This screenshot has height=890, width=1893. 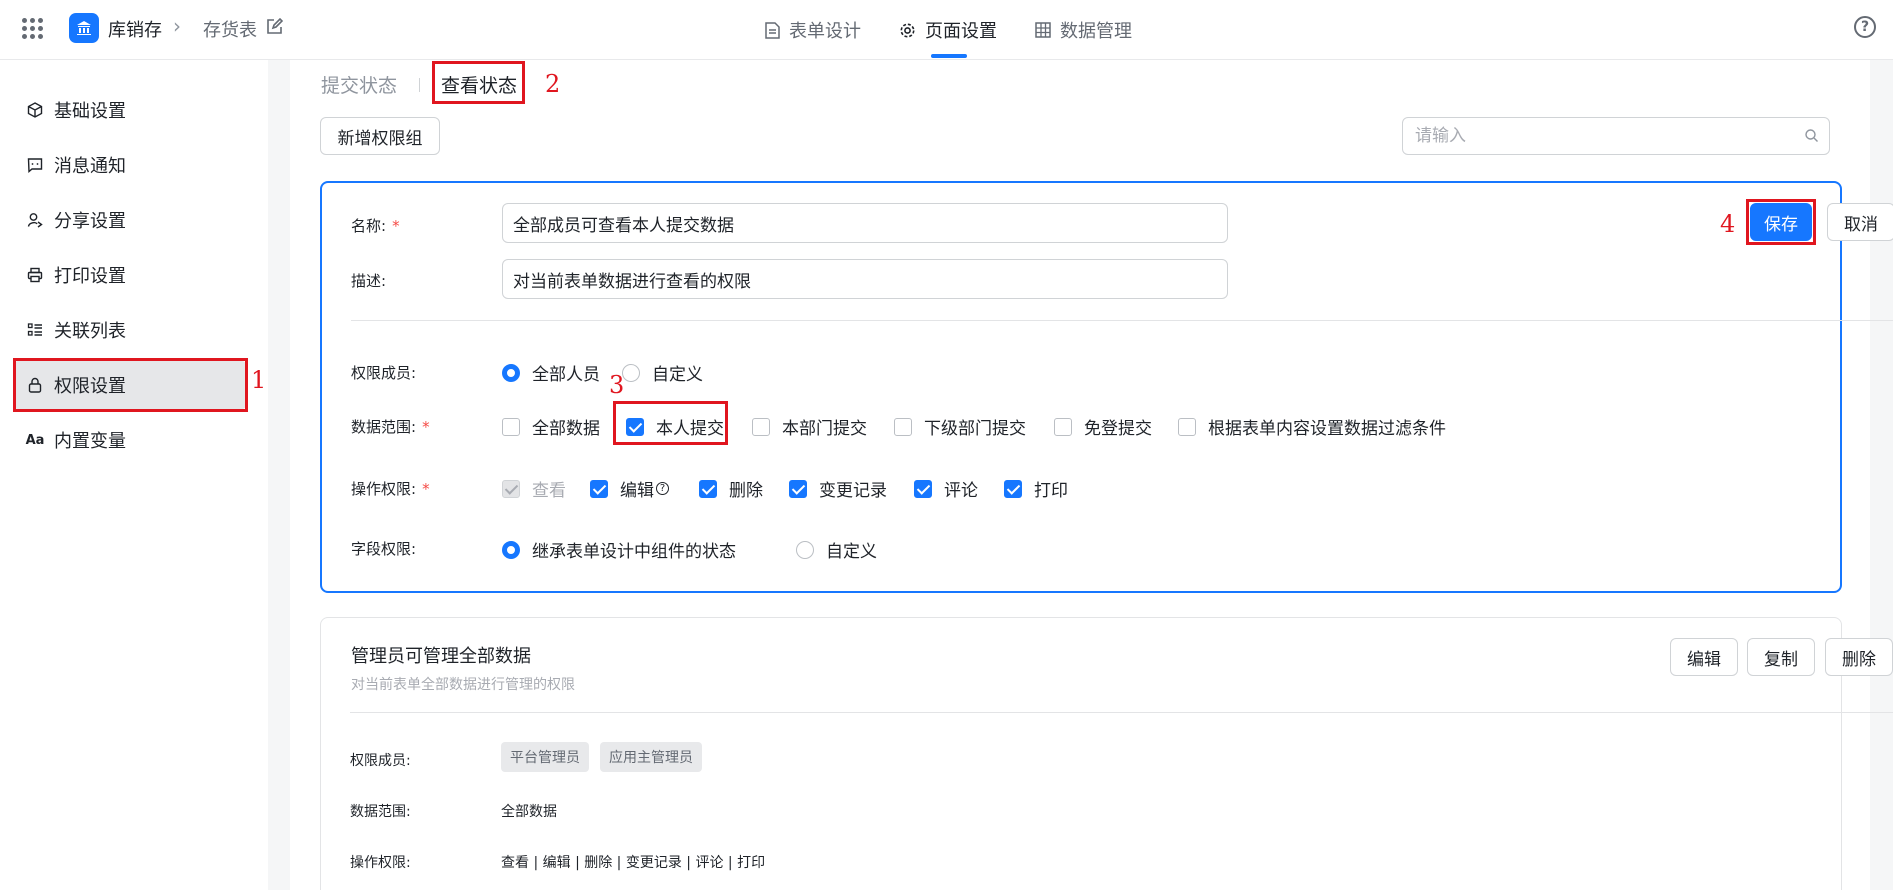 I want to click on scope-option-filter-conditions: 根据表单内容设置数据过滤条件, so click(x=1312, y=426).